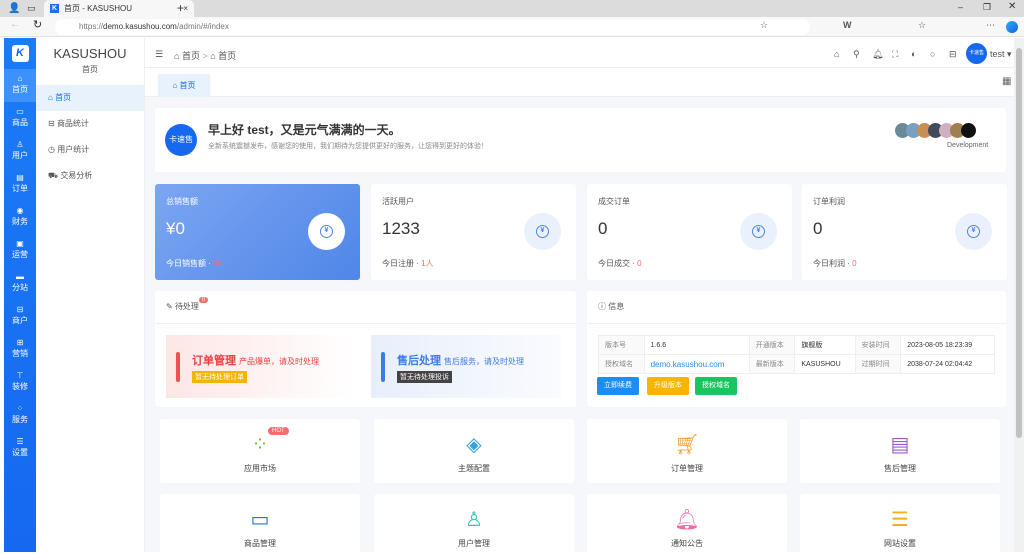  What do you see at coordinates (20, 177) in the screenshot?
I see `order-icon: ▤` at bounding box center [20, 177].